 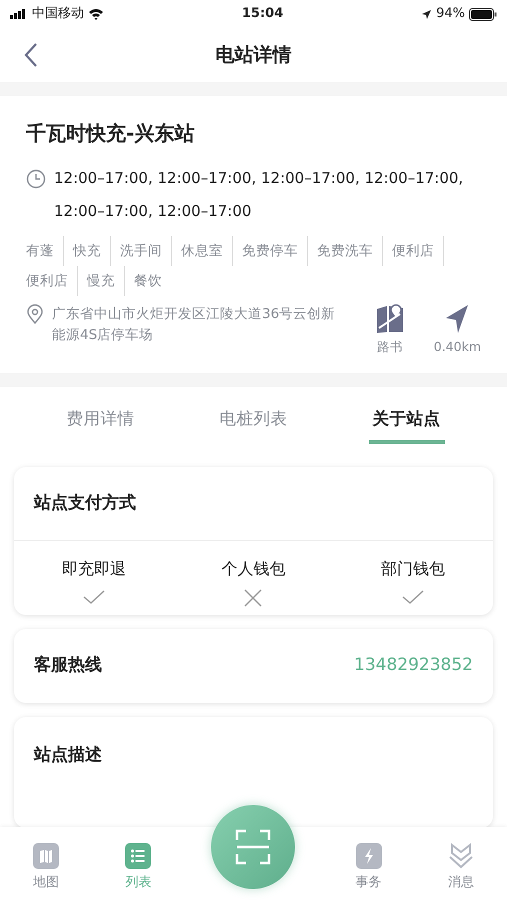 I want to click on tab: 电桩列表, so click(x=254, y=419).